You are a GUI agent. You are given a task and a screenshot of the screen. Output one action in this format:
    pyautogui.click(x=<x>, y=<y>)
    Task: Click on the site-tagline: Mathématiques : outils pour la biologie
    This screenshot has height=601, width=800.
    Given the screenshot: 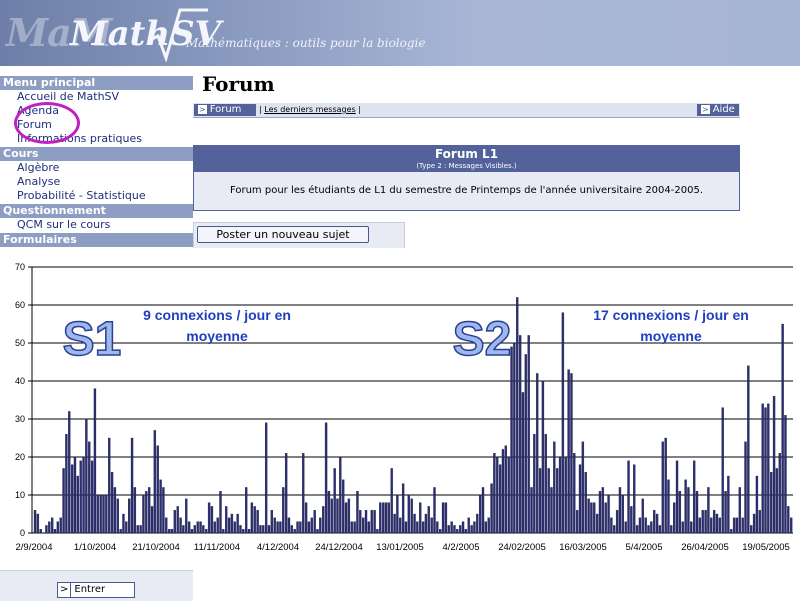 What is the action you would take?
    pyautogui.click(x=306, y=43)
    